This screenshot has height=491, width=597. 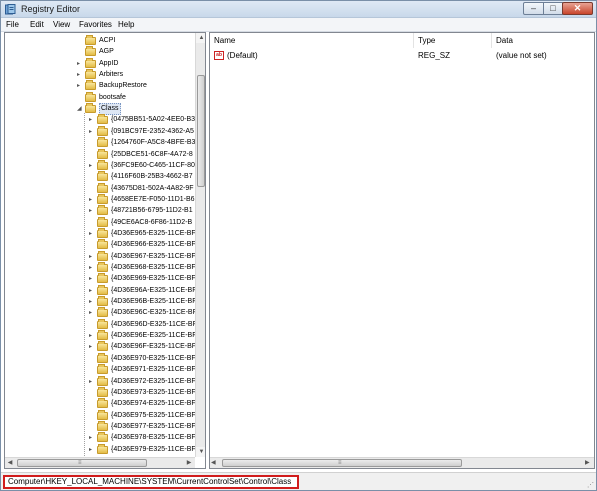 I want to click on scroll-left-arrow-icon: ◀, so click(x=10, y=463).